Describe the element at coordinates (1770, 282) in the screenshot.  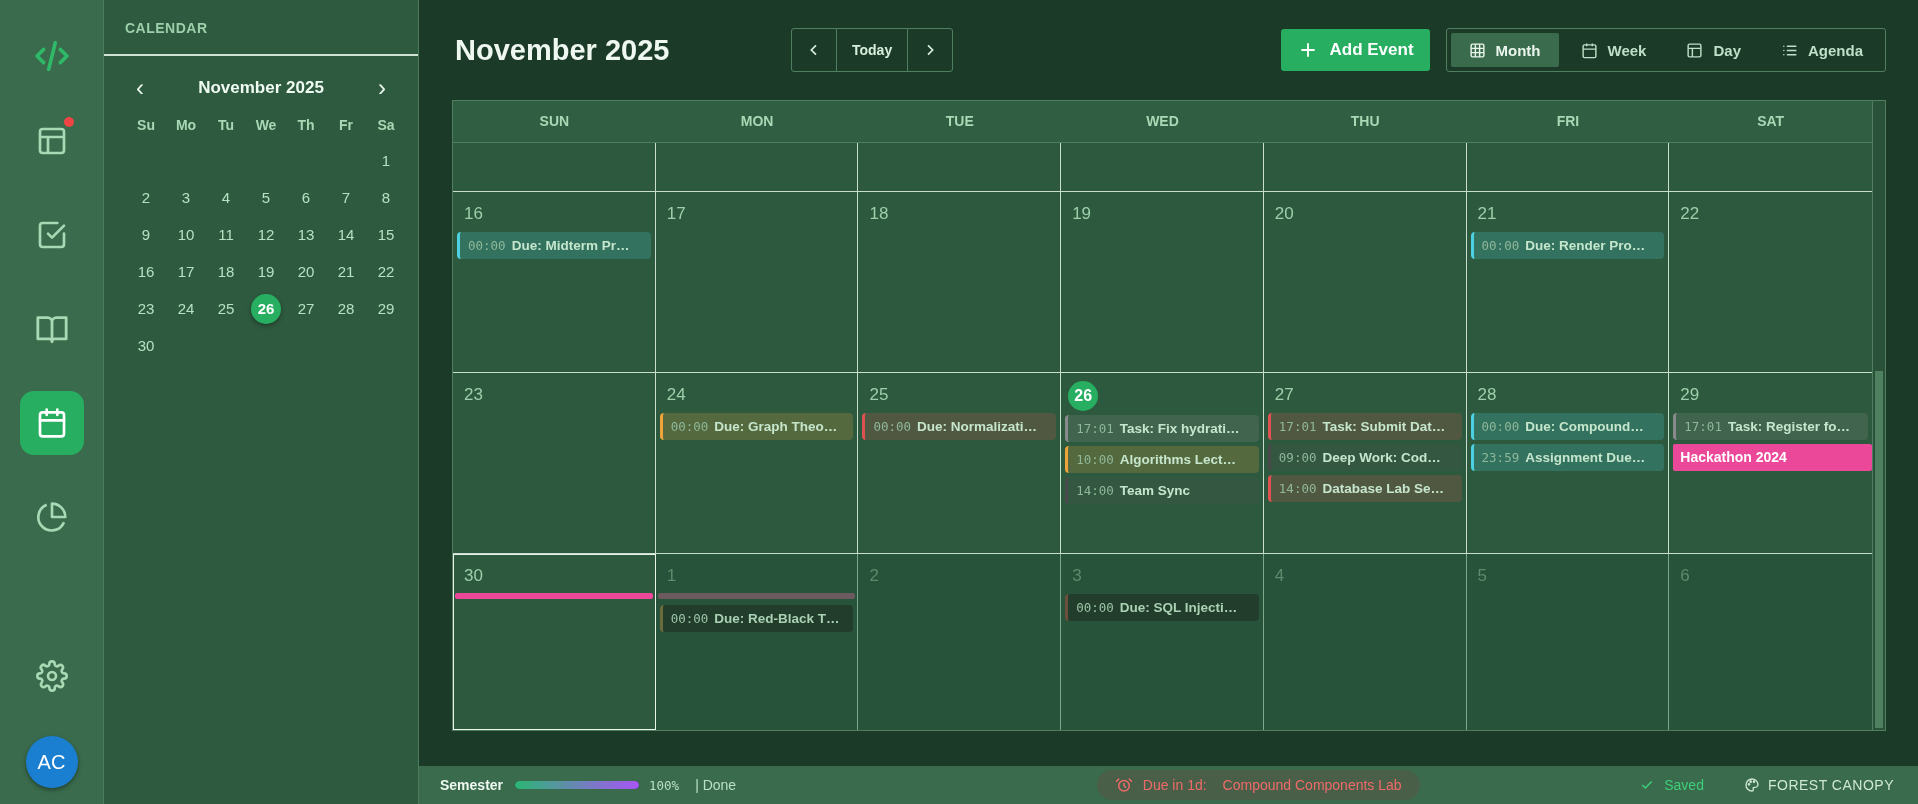
I see `day-cell: 22` at that location.